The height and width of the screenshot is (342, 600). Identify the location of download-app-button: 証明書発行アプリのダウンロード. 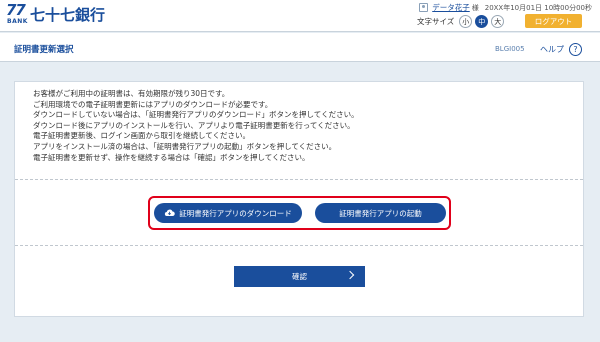
(228, 213).